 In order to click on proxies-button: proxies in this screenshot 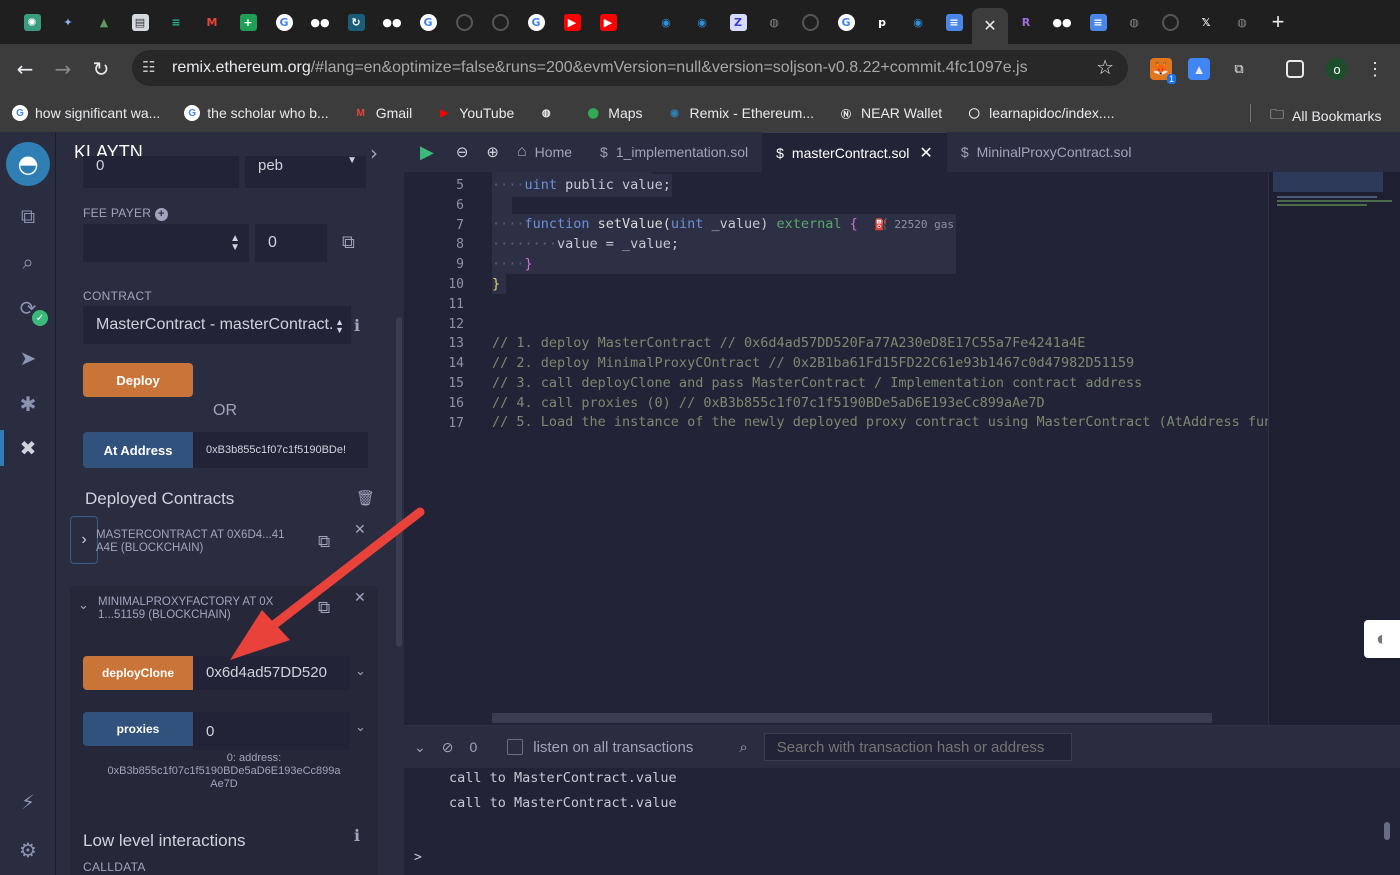, I will do `click(138, 729)`.